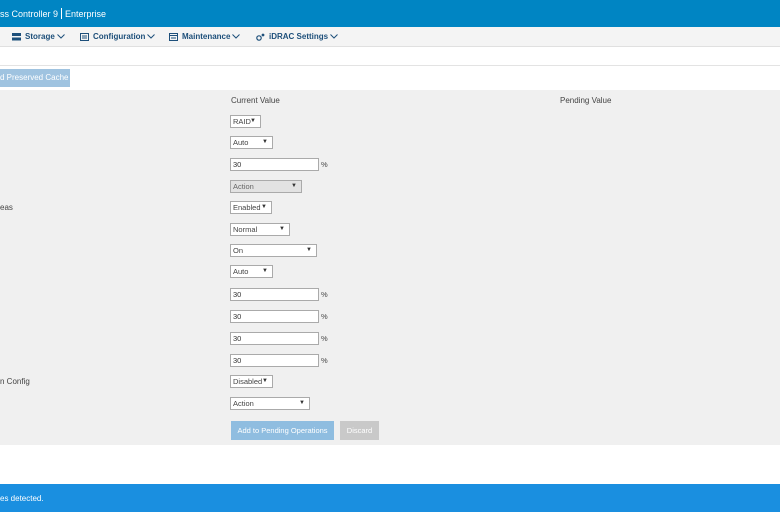  Describe the element at coordinates (245, 229) in the screenshot. I see `select-value: Normal` at that location.